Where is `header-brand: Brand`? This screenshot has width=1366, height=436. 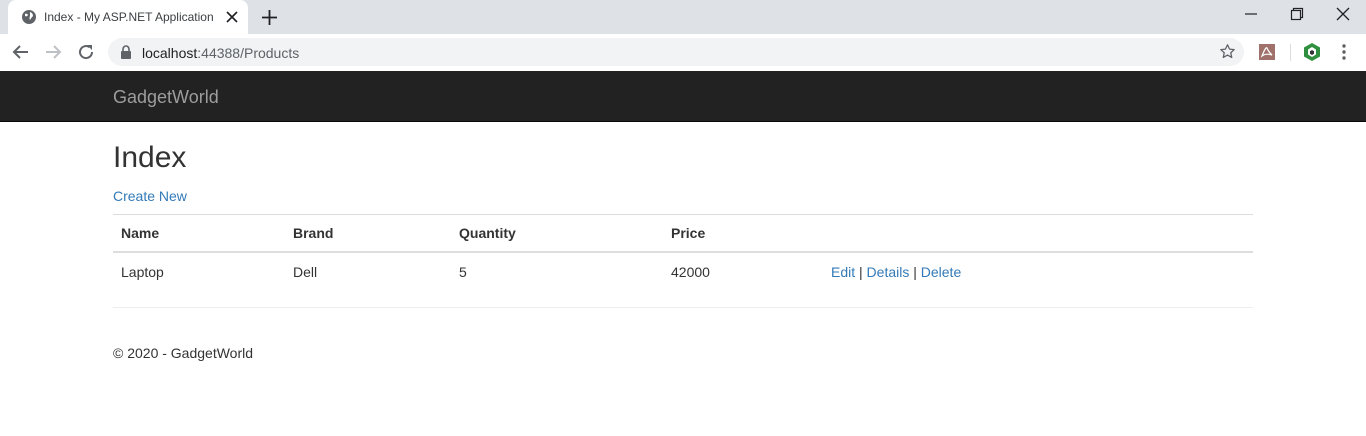 header-brand: Brand is located at coordinates (368, 233).